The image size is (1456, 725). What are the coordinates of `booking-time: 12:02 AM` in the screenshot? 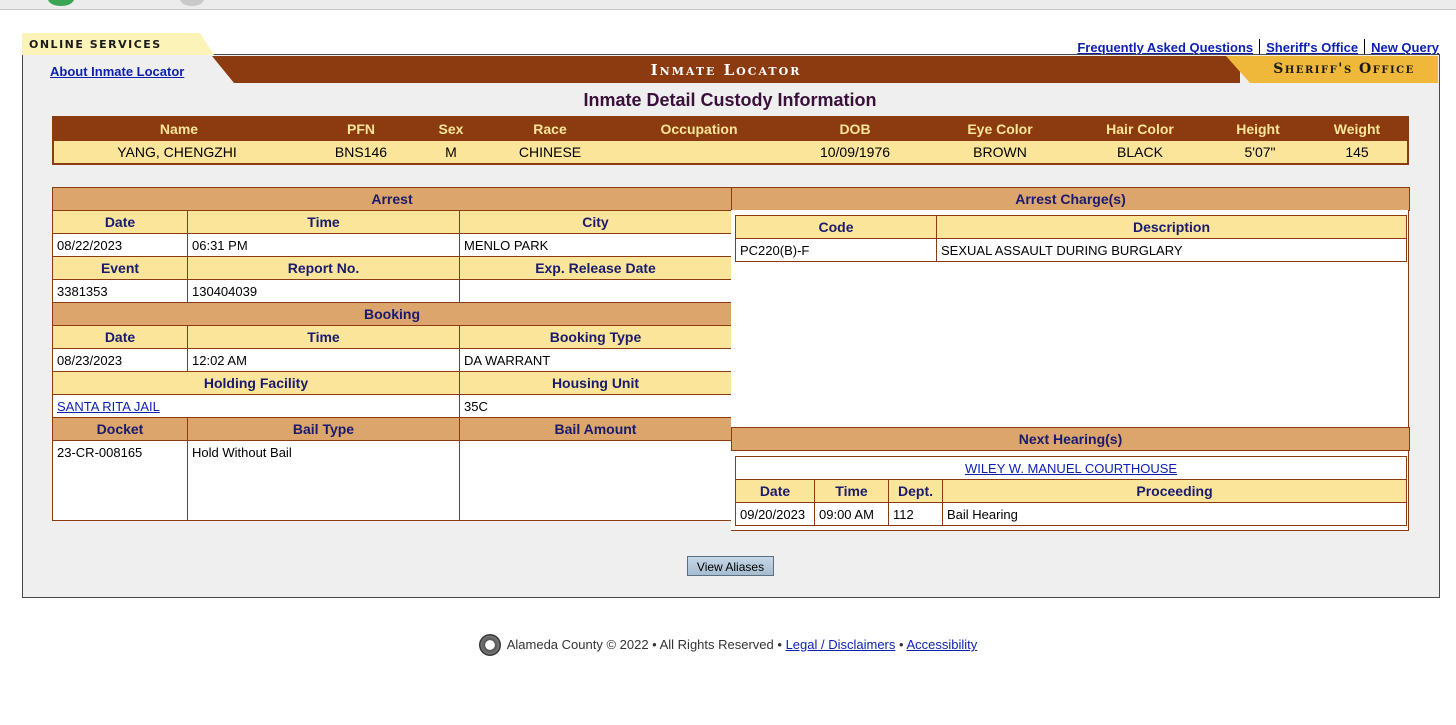 It's located at (323, 360).